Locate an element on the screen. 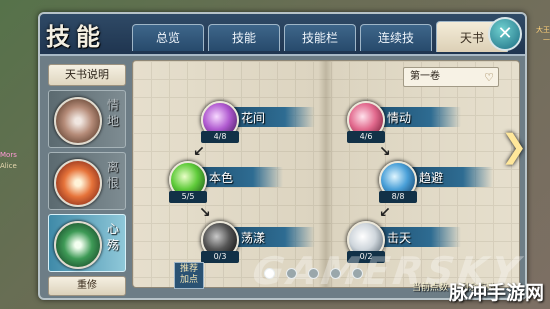 The image size is (550, 309). close-button: ✕ is located at coordinates (505, 34).